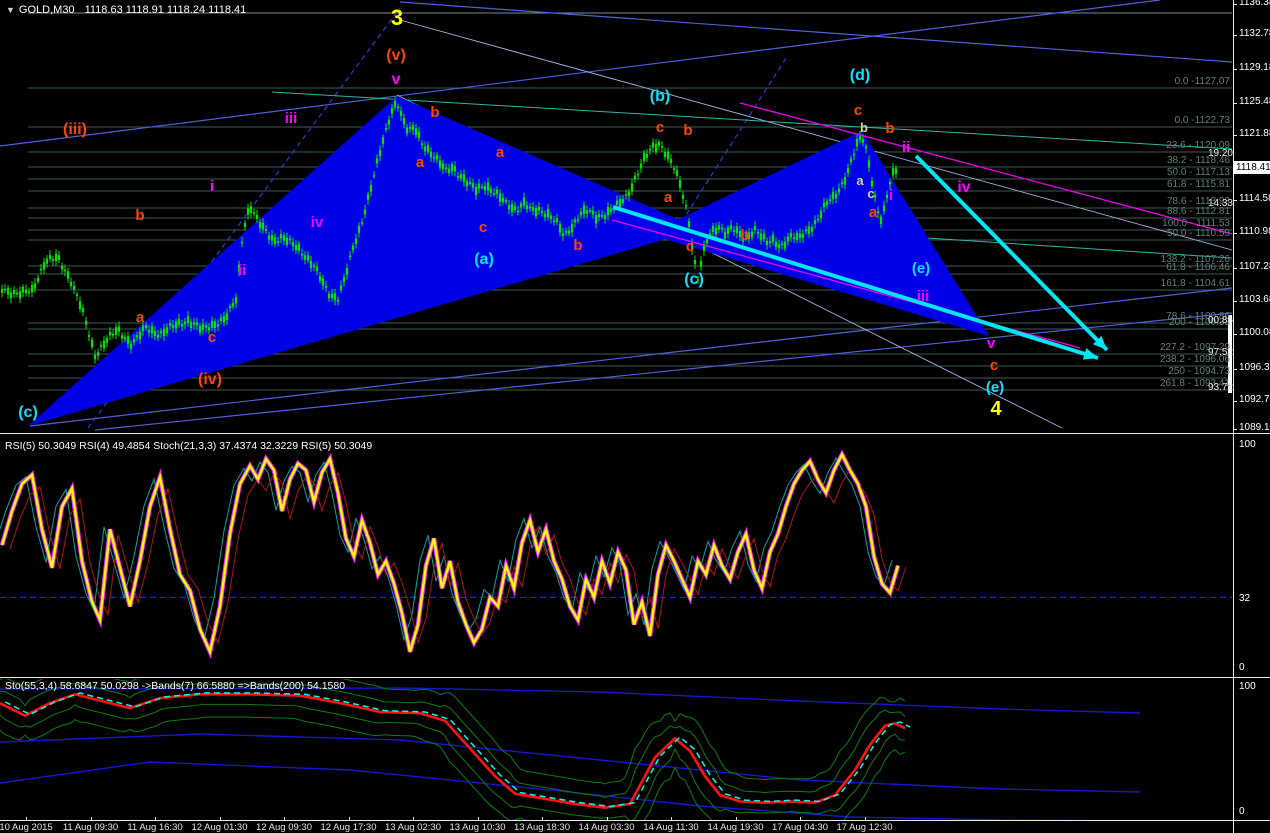  What do you see at coordinates (484, 260) in the screenshot?
I see `wave-label: (a)` at bounding box center [484, 260].